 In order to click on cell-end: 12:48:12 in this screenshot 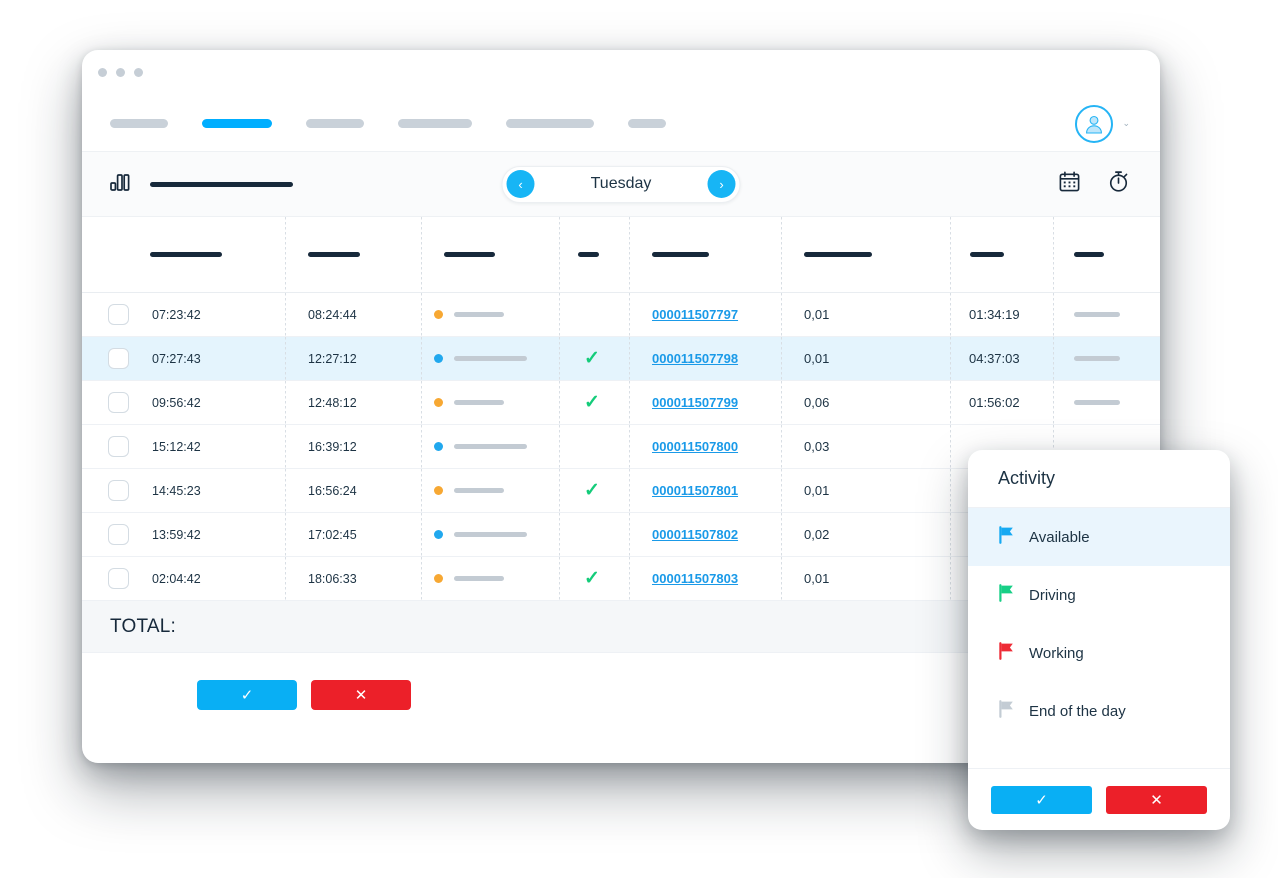, I will do `click(354, 402)`.